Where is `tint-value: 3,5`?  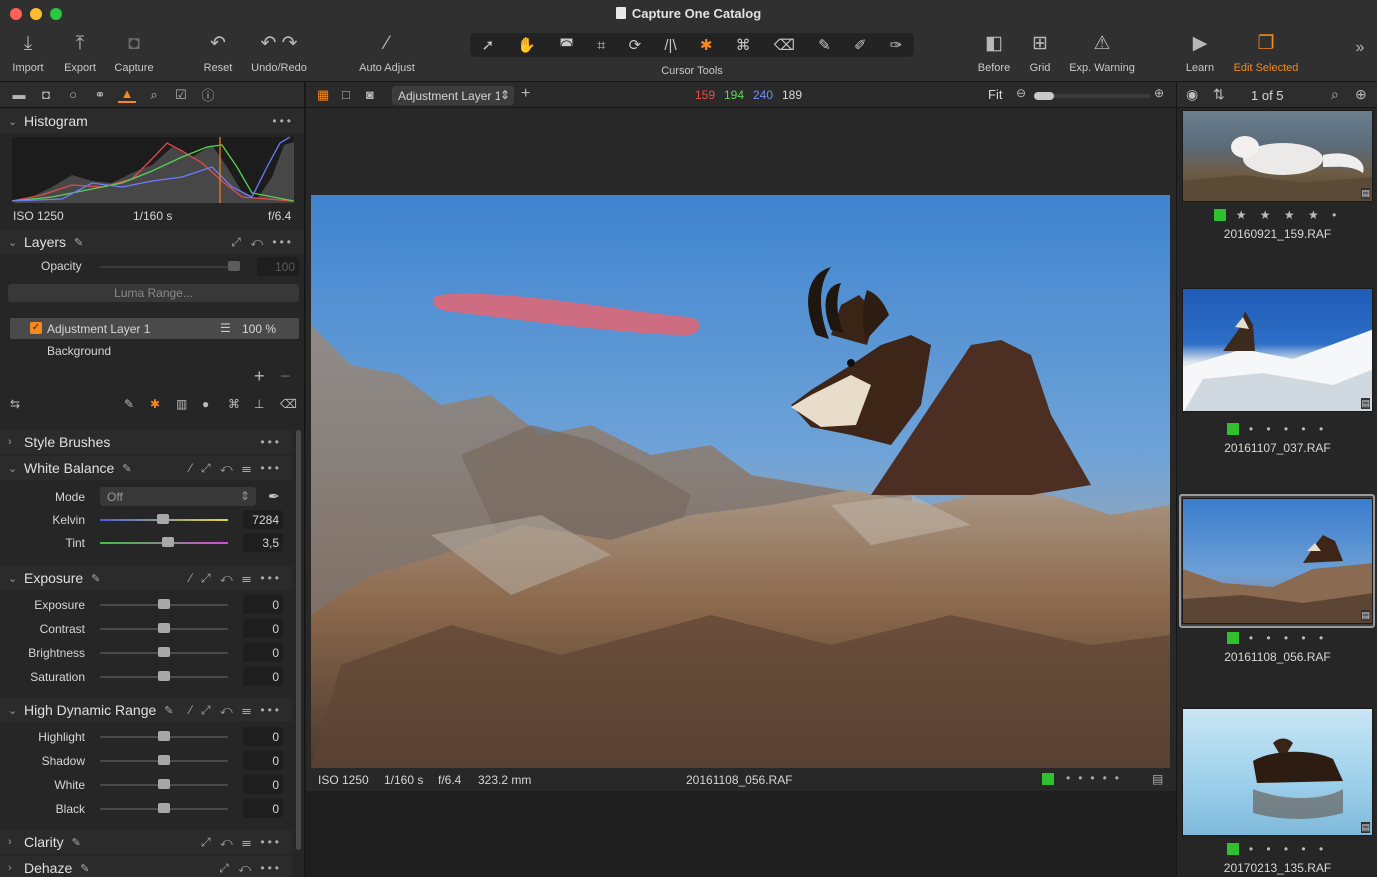 tint-value: 3,5 is located at coordinates (263, 542).